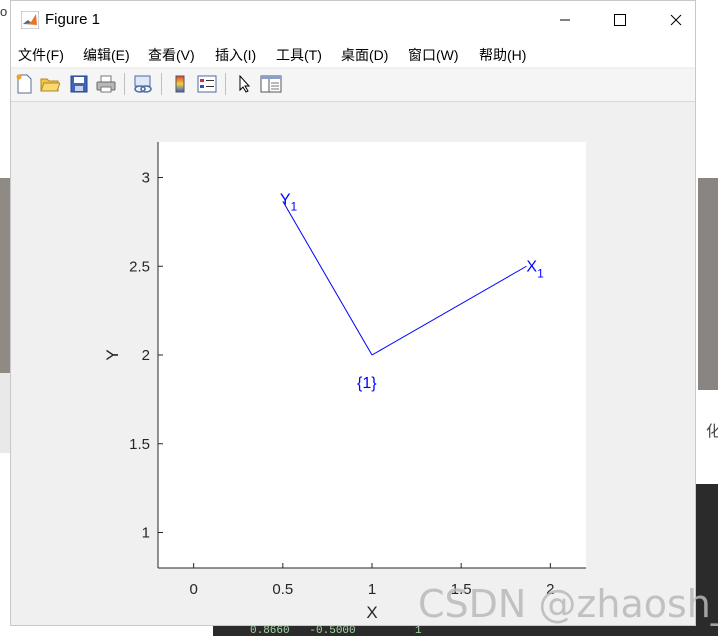 The image size is (718, 637). What do you see at coordinates (336, 631) in the screenshot?
I see `background-console-text: 0.8660 -0.5000 1` at bounding box center [336, 631].